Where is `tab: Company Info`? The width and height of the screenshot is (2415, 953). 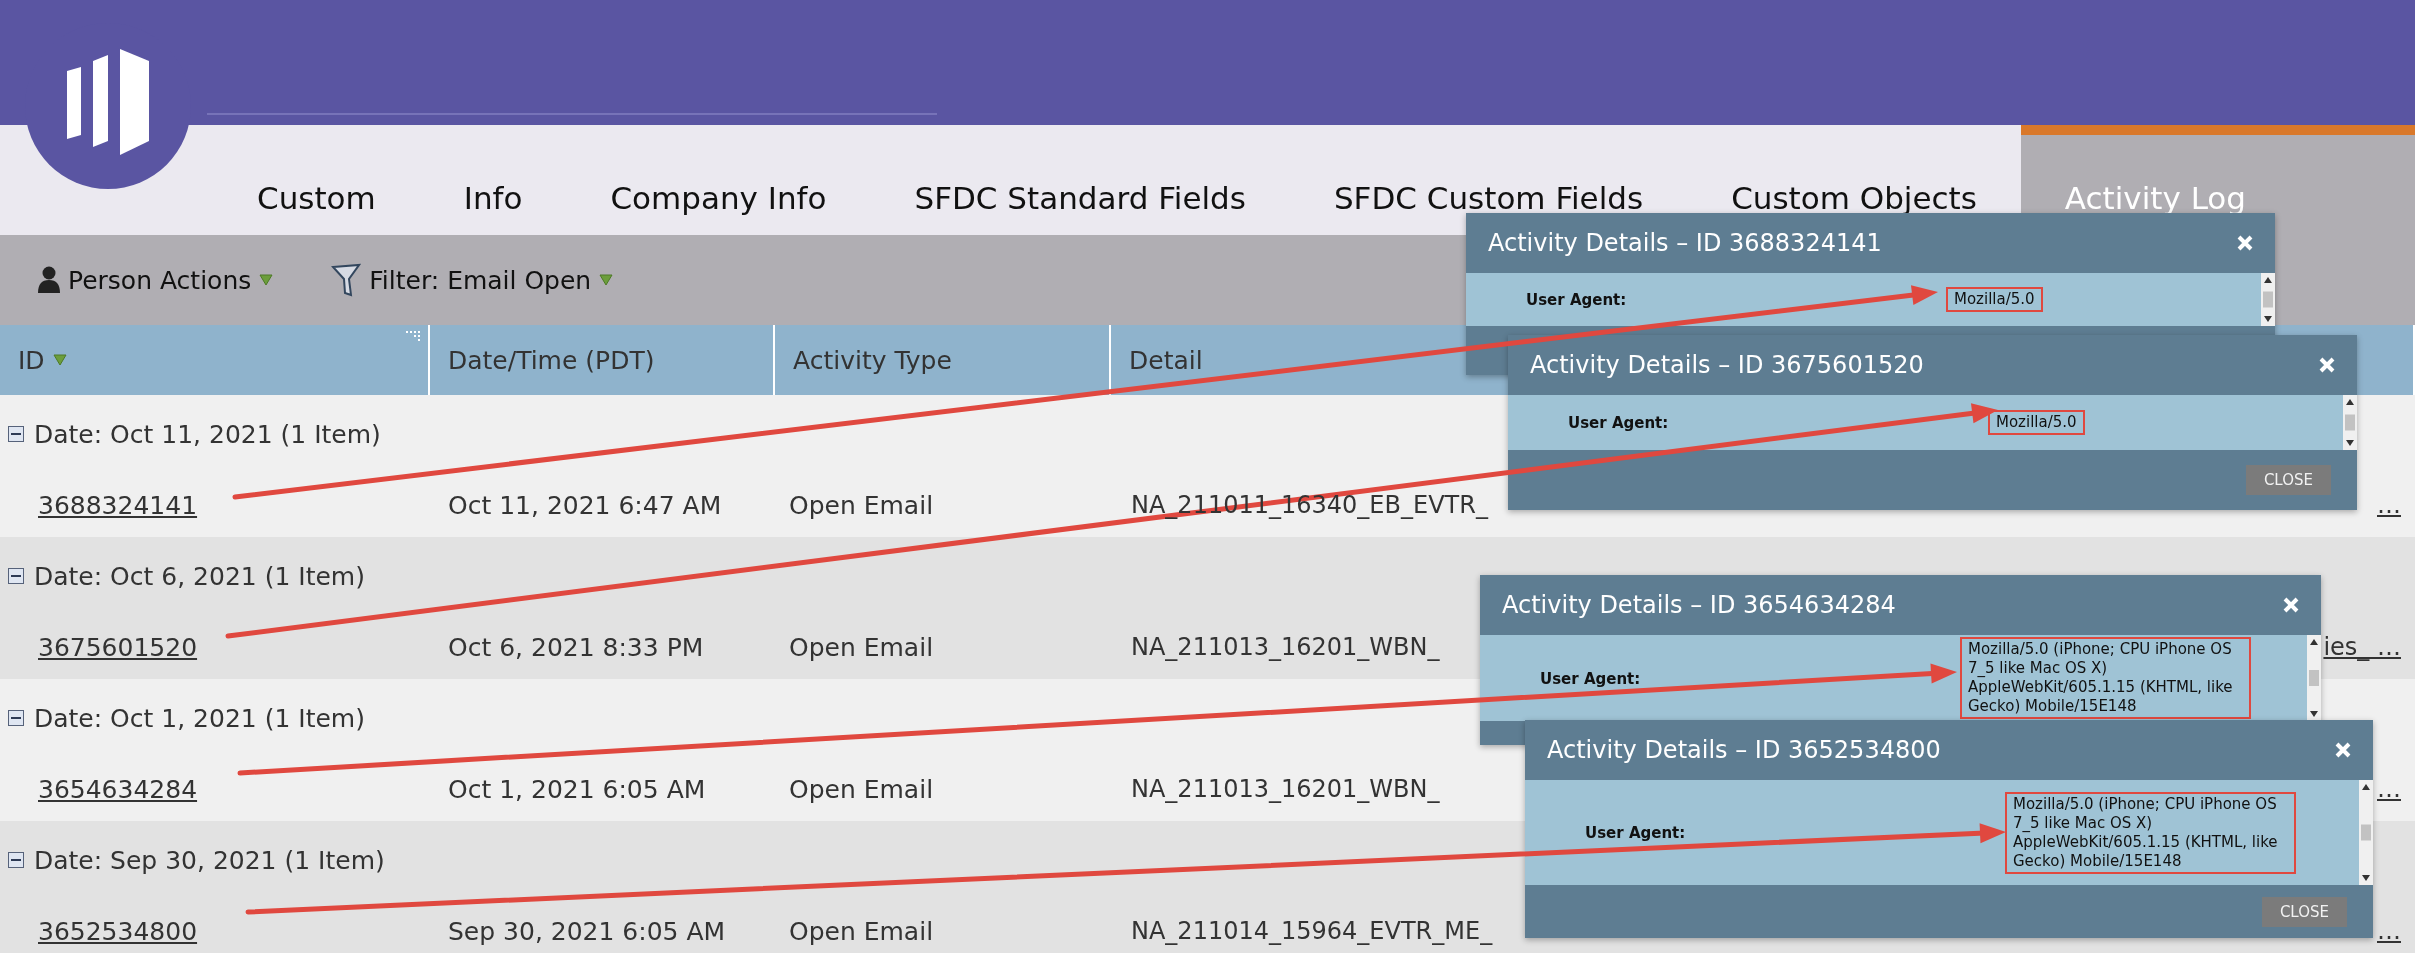 tab: Company Info is located at coordinates (718, 180).